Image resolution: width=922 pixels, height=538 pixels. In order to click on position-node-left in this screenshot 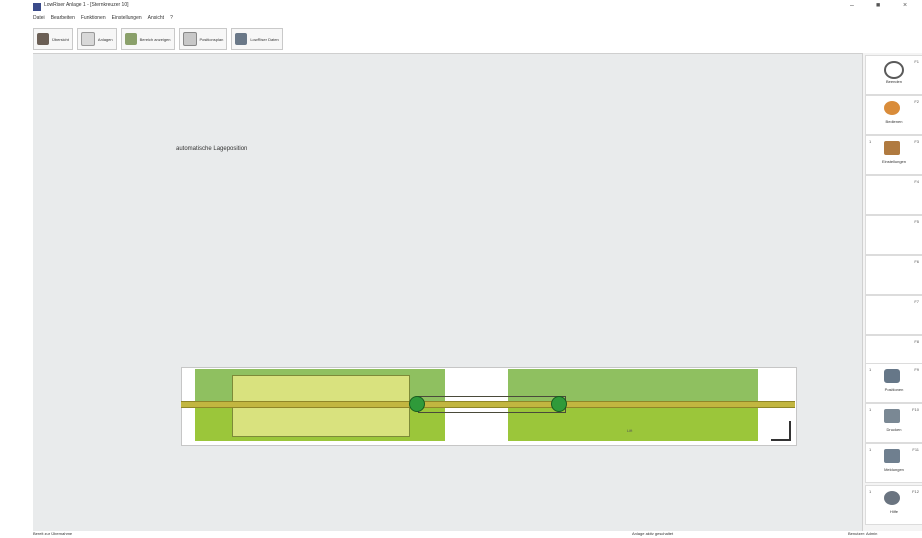, I will do `click(417, 404)`.